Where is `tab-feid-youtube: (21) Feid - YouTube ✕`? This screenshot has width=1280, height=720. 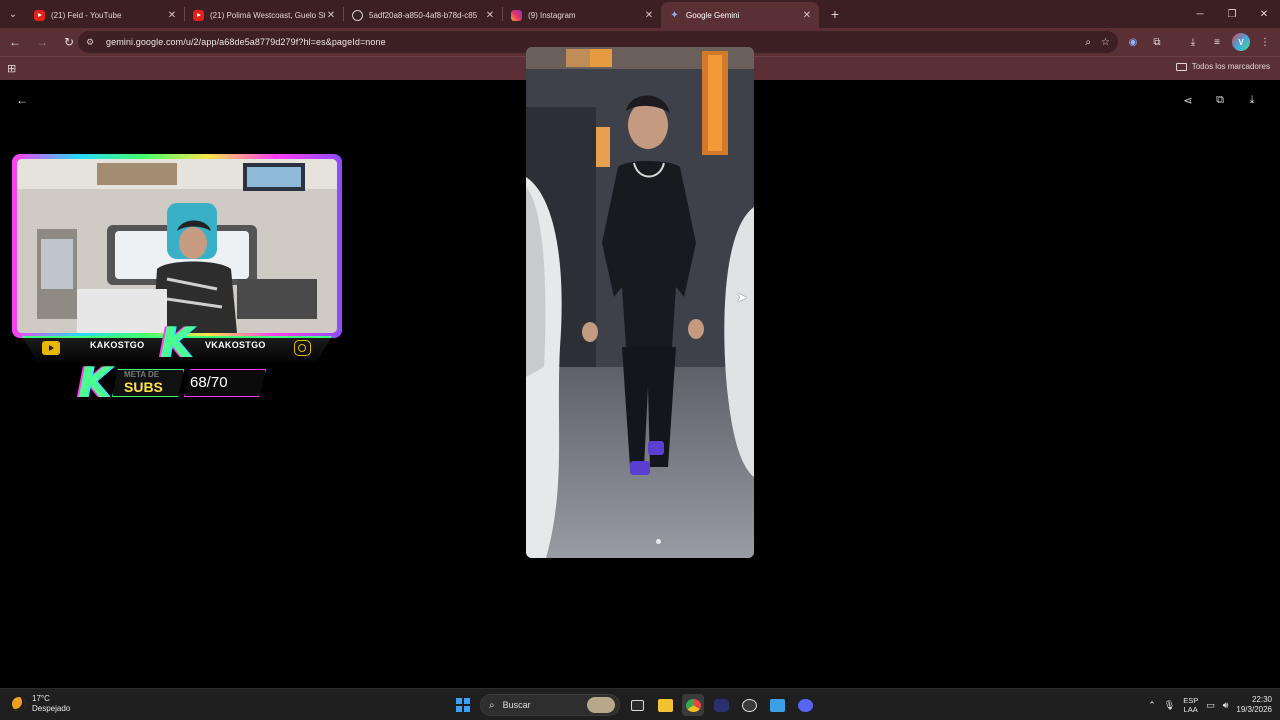
tab-feid-youtube: (21) Feid - YouTube ✕ is located at coordinates (105, 15).